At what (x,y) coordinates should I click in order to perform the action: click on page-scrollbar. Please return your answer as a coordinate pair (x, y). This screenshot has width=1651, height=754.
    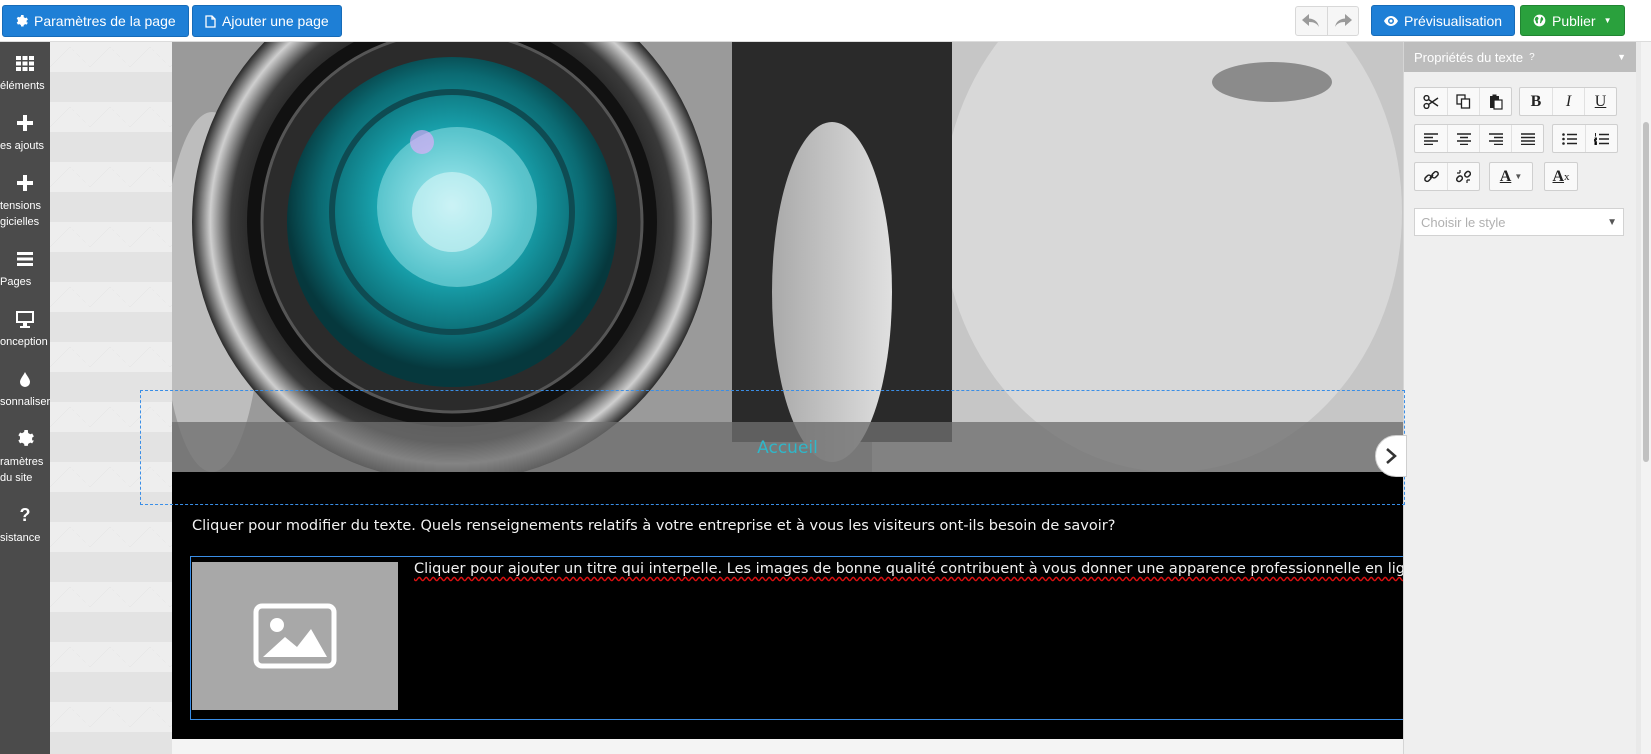
    Looking at the image, I should click on (1646, 398).